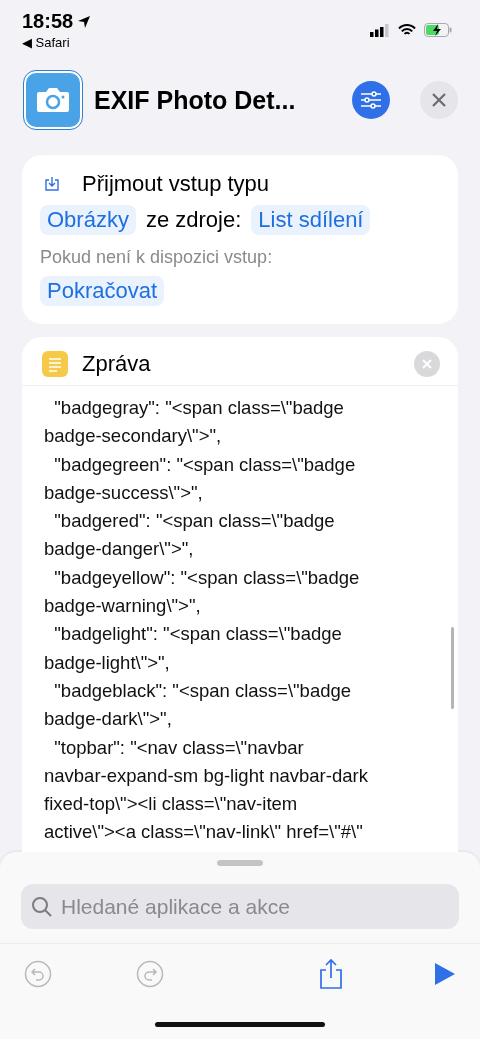 This screenshot has height=1039, width=480. What do you see at coordinates (407, 30) in the screenshot?
I see `wifi-icon` at bounding box center [407, 30].